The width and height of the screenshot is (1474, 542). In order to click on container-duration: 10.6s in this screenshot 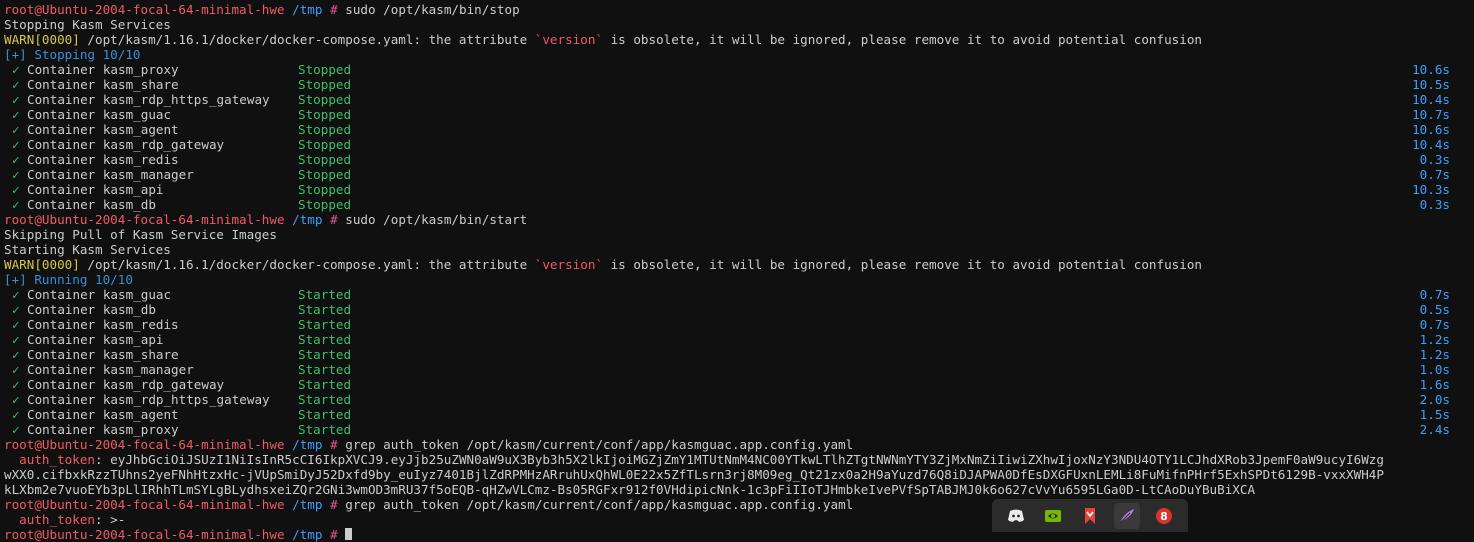, I will do `click(1431, 129)`.